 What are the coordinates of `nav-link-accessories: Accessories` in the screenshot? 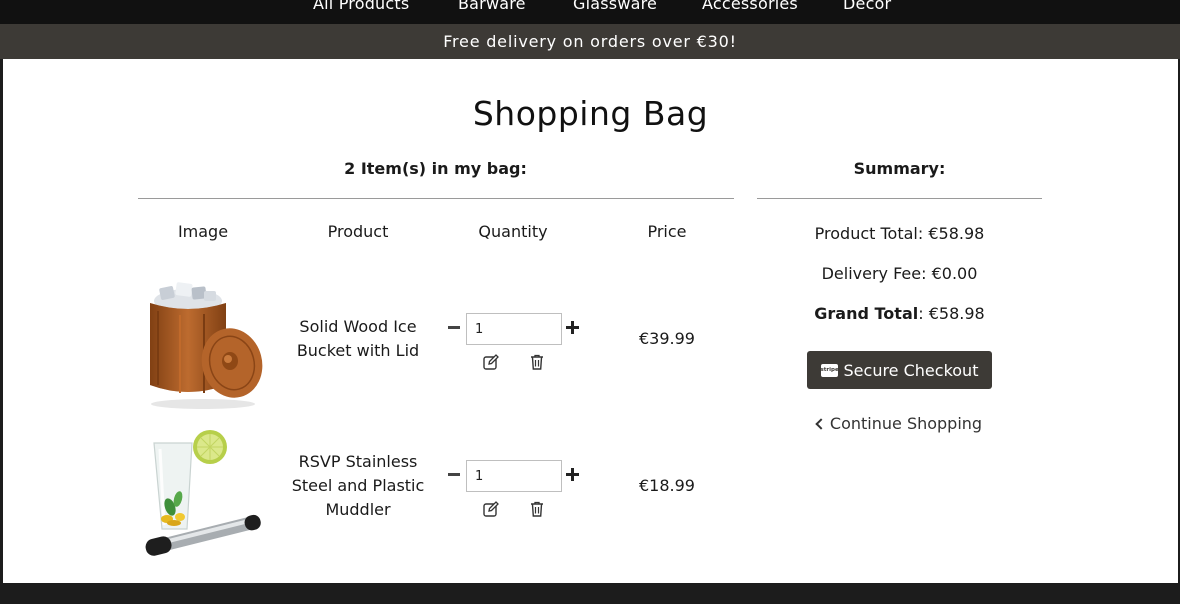 It's located at (750, 6).